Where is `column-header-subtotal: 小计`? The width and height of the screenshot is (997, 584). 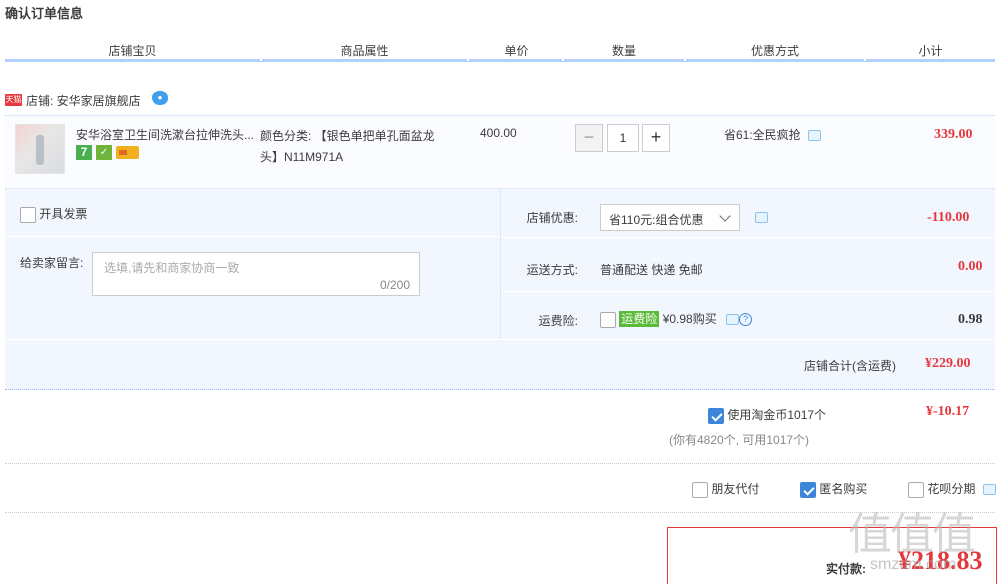 column-header-subtotal: 小计 is located at coordinates (930, 51).